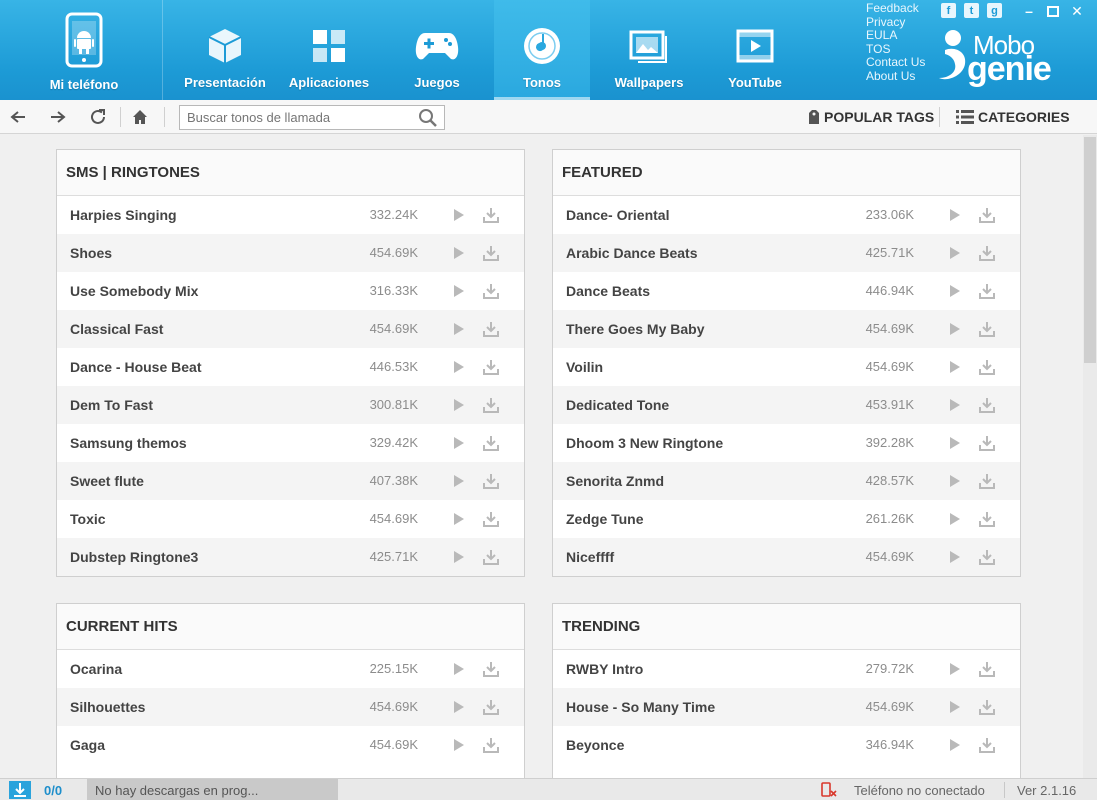 The image size is (1097, 800). I want to click on nav-wallpapers: Wallpapers, so click(649, 50).